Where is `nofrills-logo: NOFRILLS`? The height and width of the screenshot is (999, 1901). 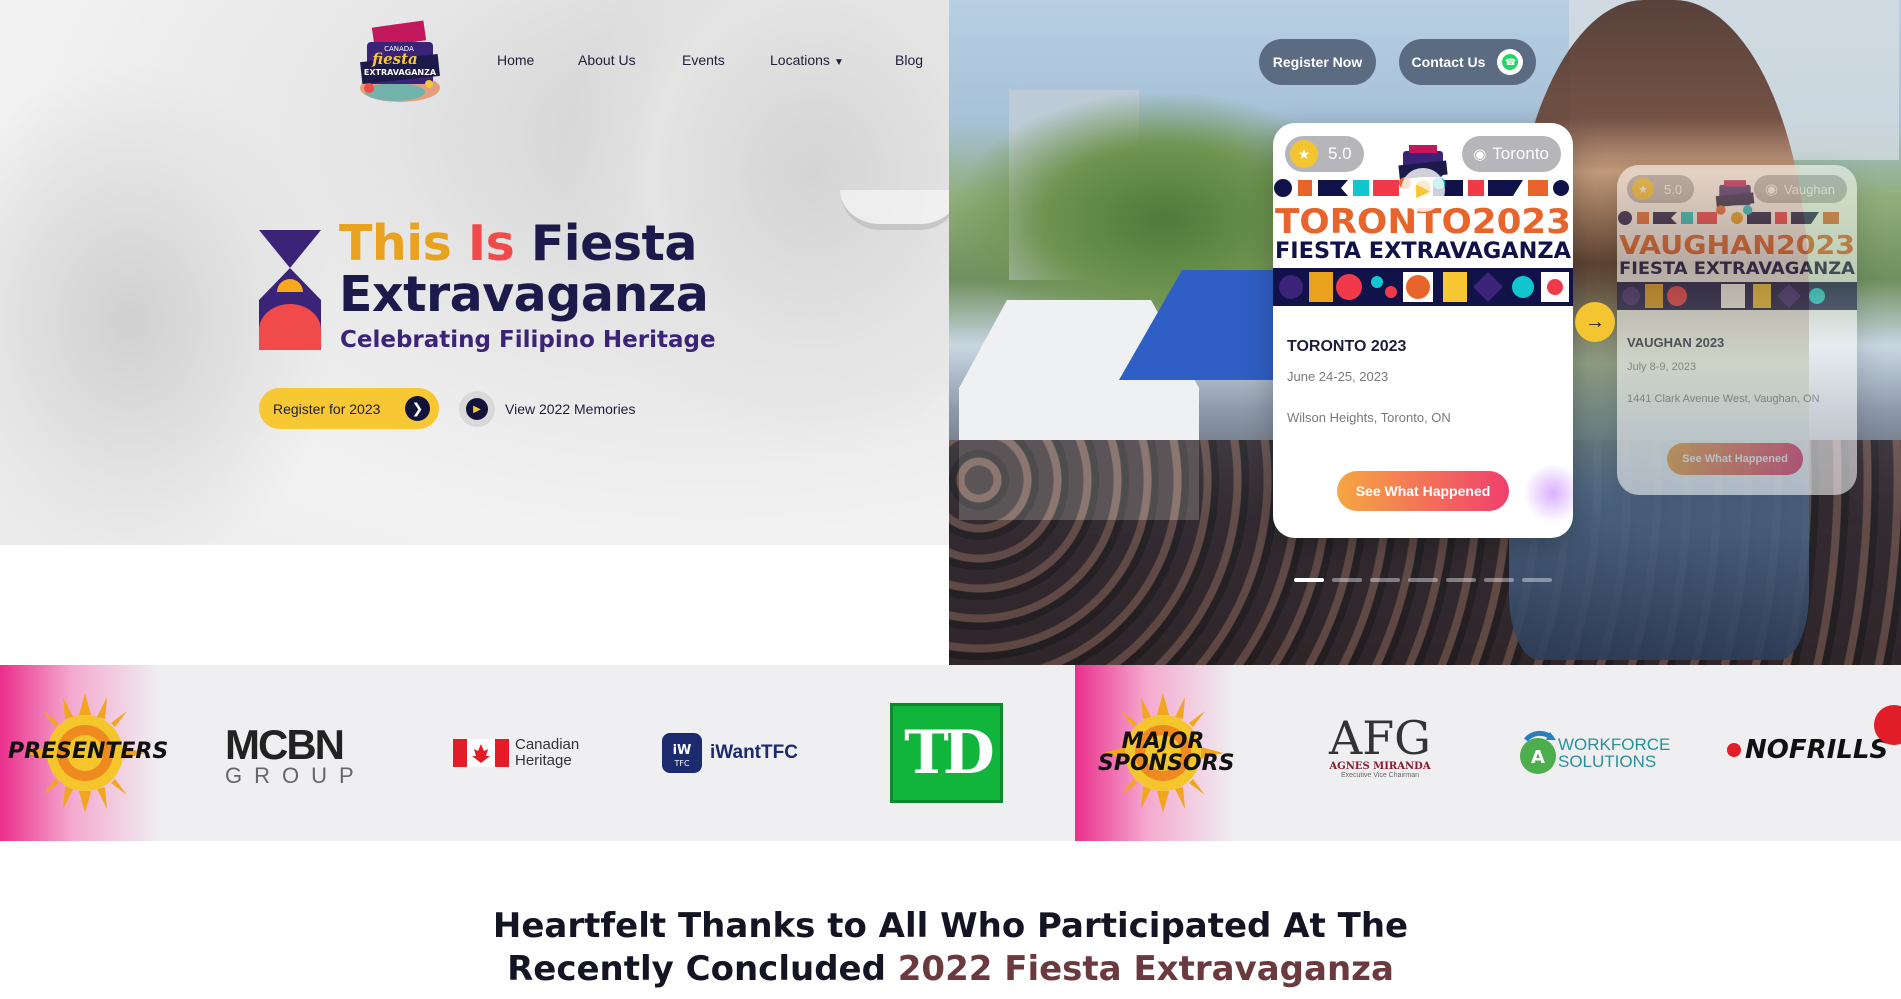
nofrills-logo: NOFRILLS is located at coordinates (1814, 735).